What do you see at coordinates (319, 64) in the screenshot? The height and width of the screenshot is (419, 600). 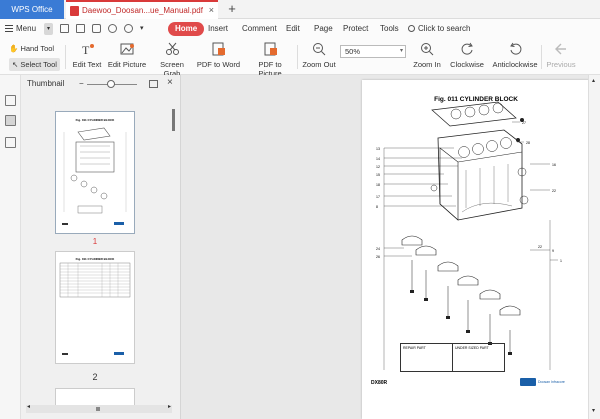 I see `zoom-out-label: Zoom Out` at bounding box center [319, 64].